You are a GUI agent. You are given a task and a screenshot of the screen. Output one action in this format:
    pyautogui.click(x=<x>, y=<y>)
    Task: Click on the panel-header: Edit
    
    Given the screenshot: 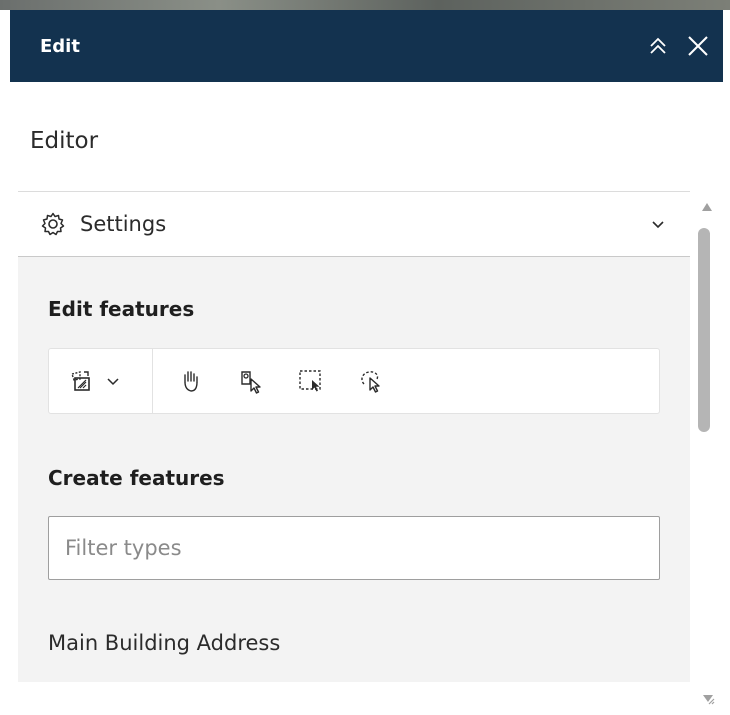 What is the action you would take?
    pyautogui.click(x=366, y=46)
    